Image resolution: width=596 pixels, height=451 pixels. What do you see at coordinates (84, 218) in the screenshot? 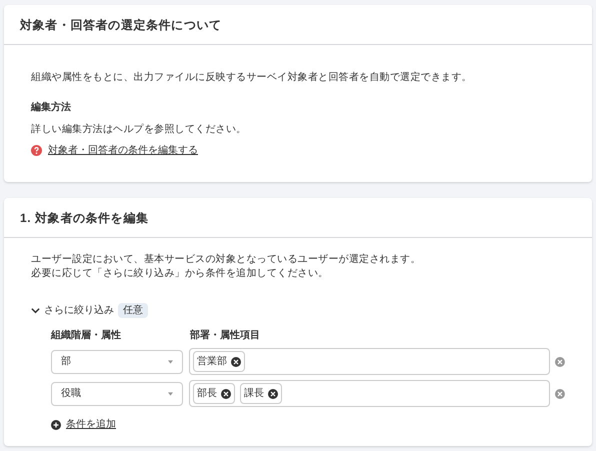
I see `card-title: 1. 対象者の条件を編集` at bounding box center [84, 218].